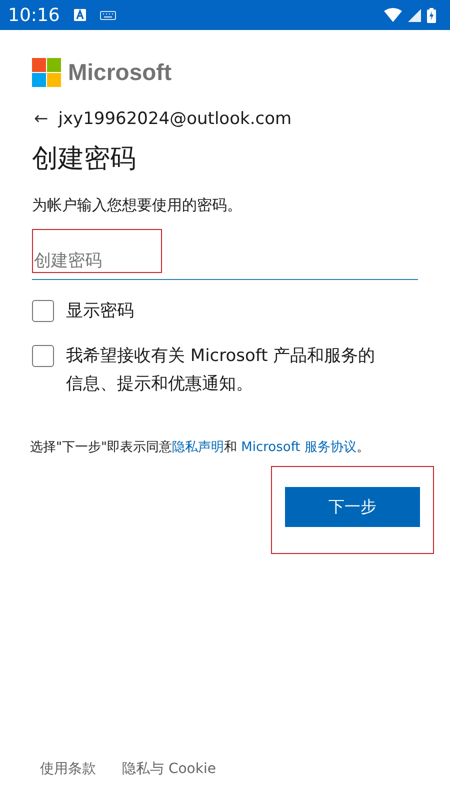  I want to click on status-time: 10:16, so click(34, 15).